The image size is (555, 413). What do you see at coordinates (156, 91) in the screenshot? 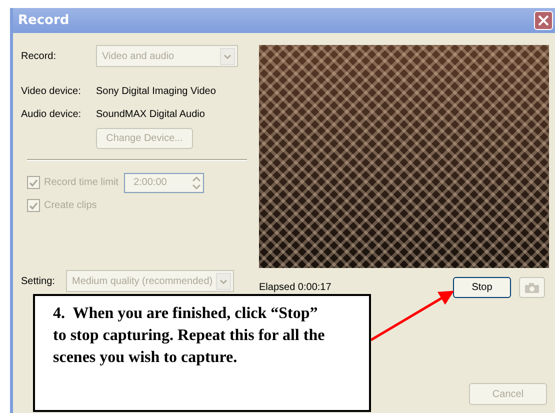
I see `device-name: Sony Digital Imaging Video` at bounding box center [156, 91].